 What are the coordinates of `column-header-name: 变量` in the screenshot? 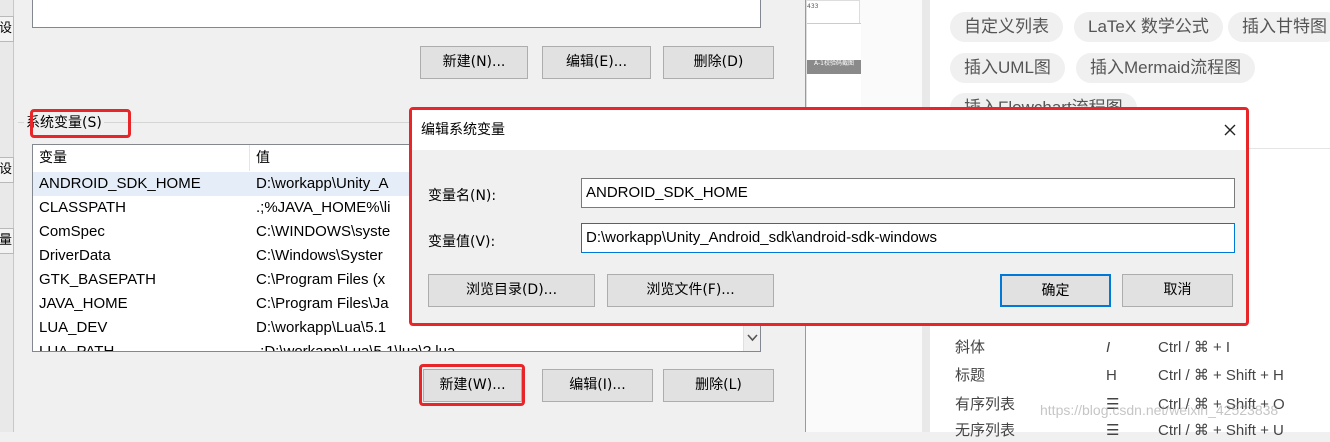 It's located at (141, 158).